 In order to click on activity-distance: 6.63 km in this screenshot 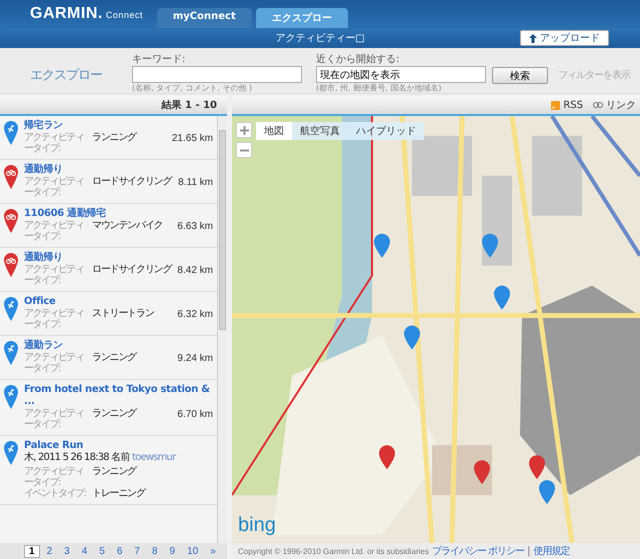, I will do `click(195, 226)`.